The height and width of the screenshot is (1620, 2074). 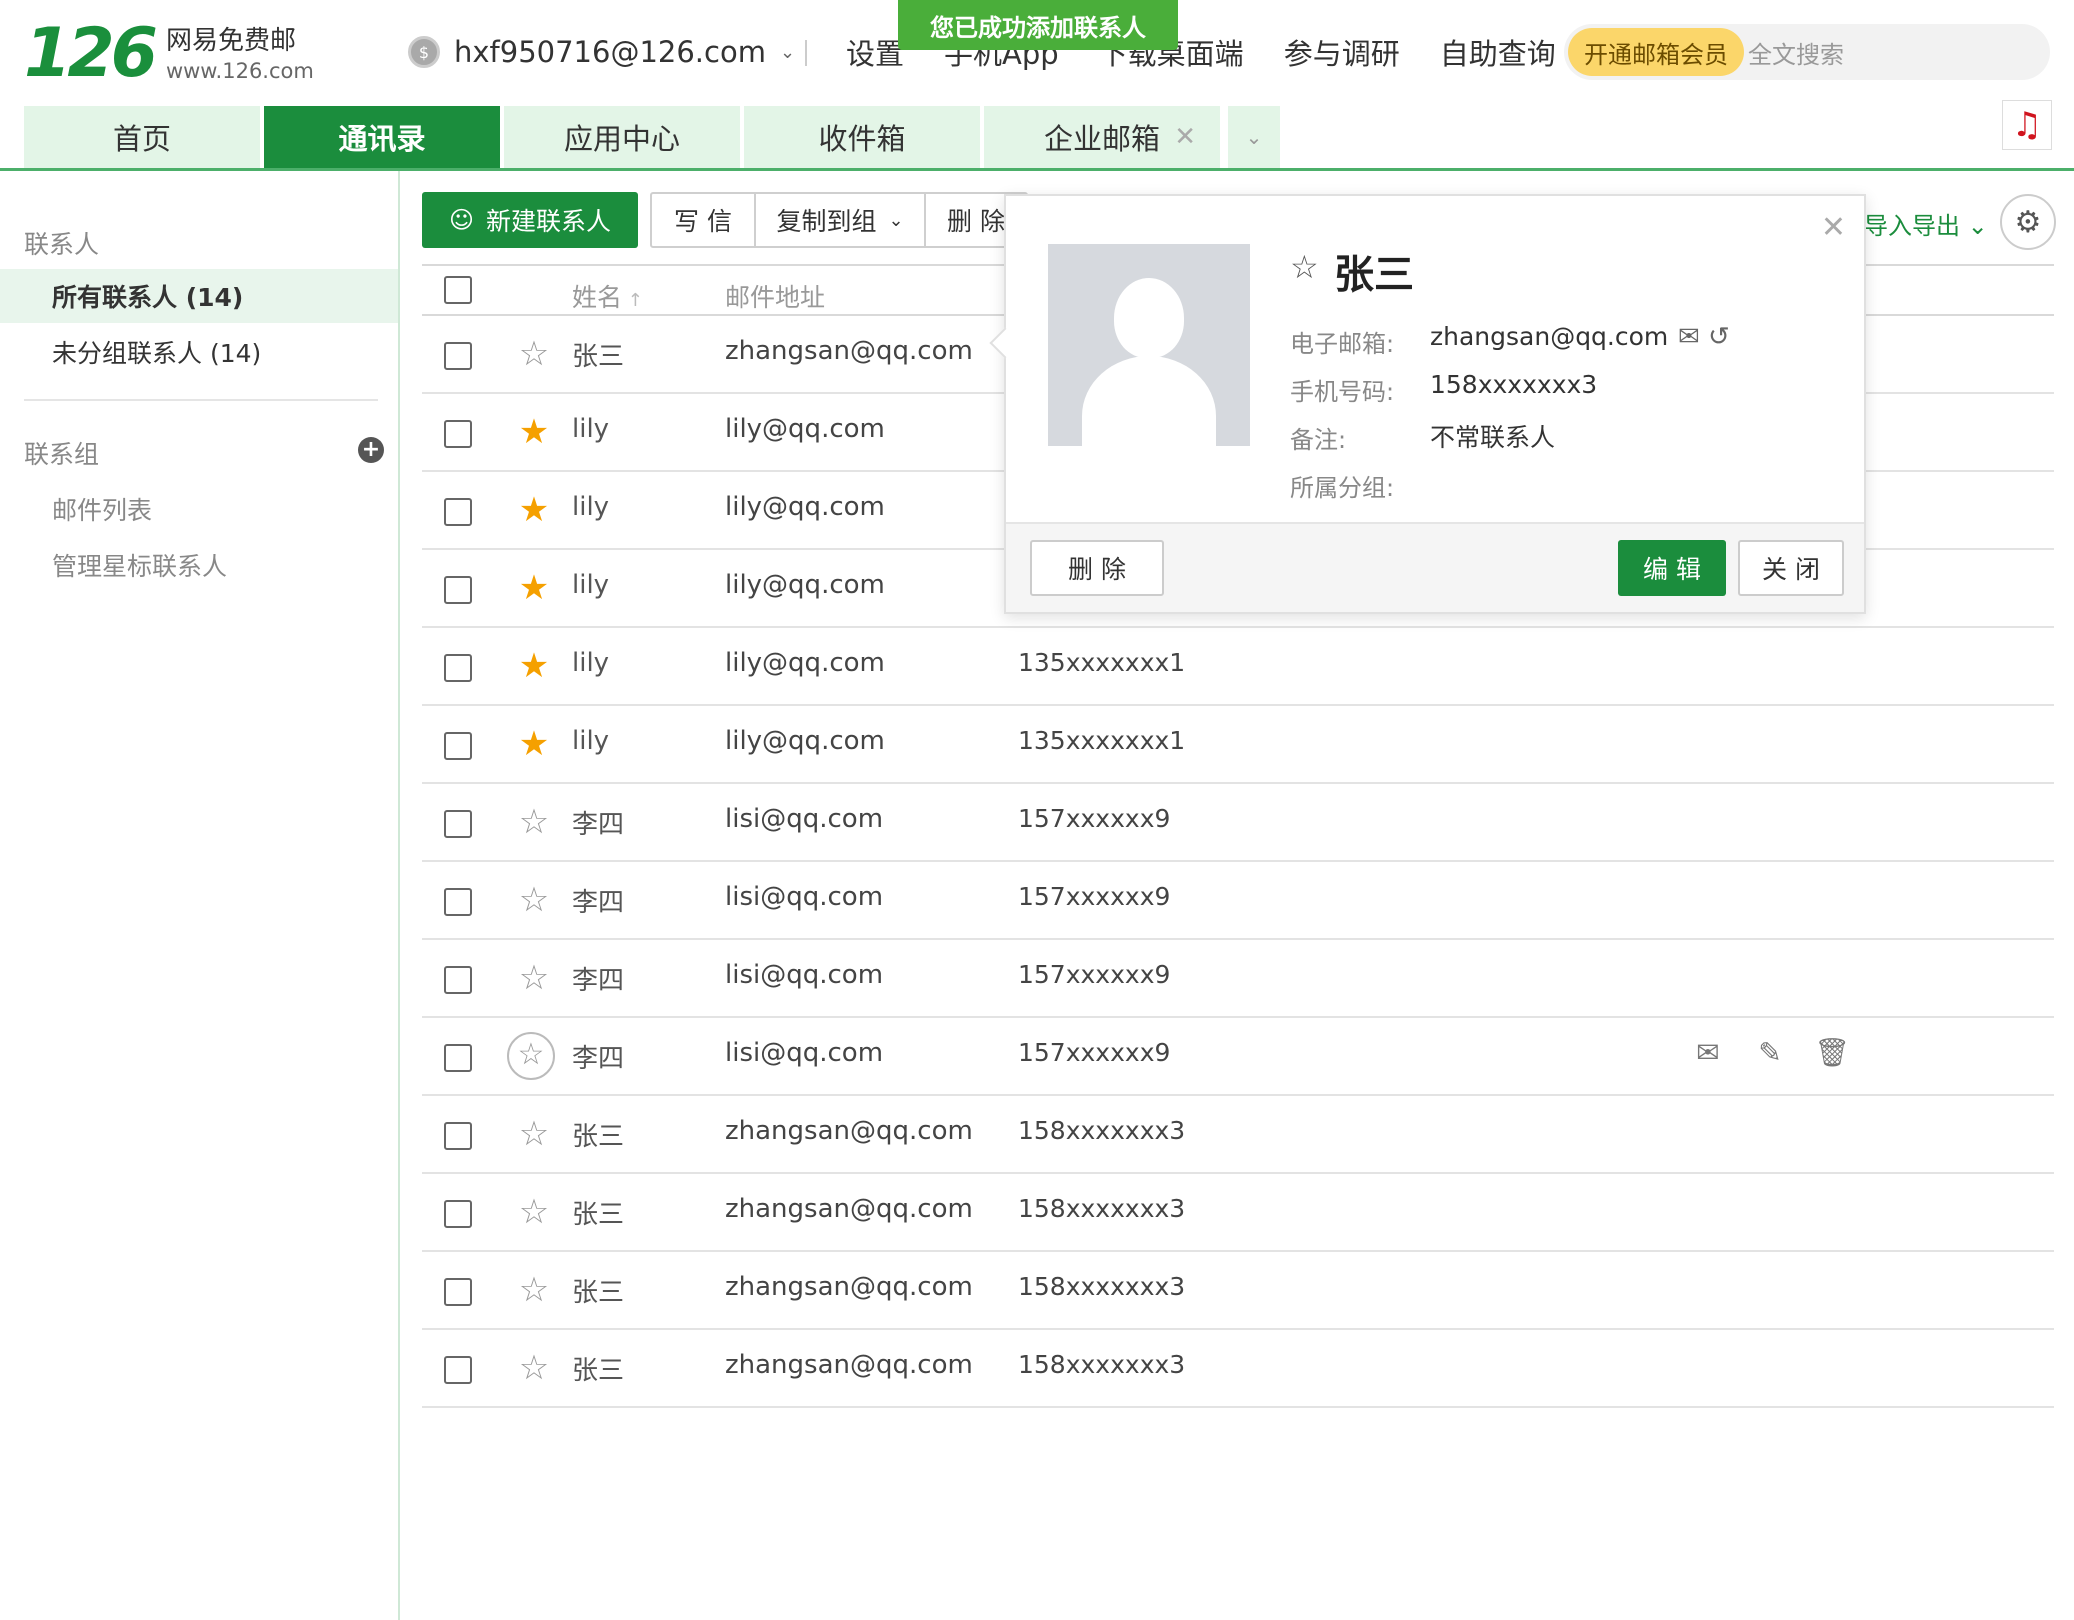 What do you see at coordinates (862, 137) in the screenshot?
I see `tab-inbox: 收件箱` at bounding box center [862, 137].